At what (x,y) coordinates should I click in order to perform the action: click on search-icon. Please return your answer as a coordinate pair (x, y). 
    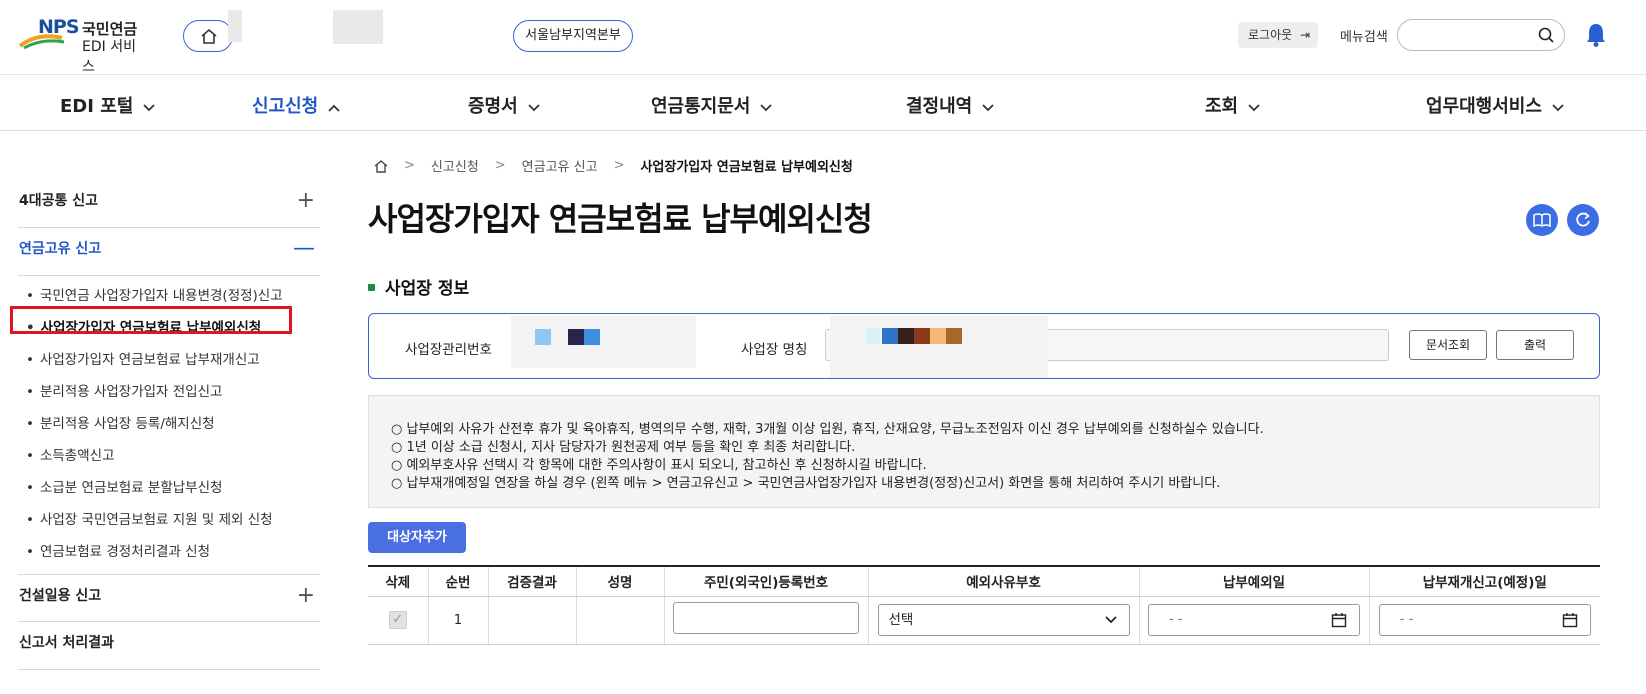
    Looking at the image, I should click on (1546, 35).